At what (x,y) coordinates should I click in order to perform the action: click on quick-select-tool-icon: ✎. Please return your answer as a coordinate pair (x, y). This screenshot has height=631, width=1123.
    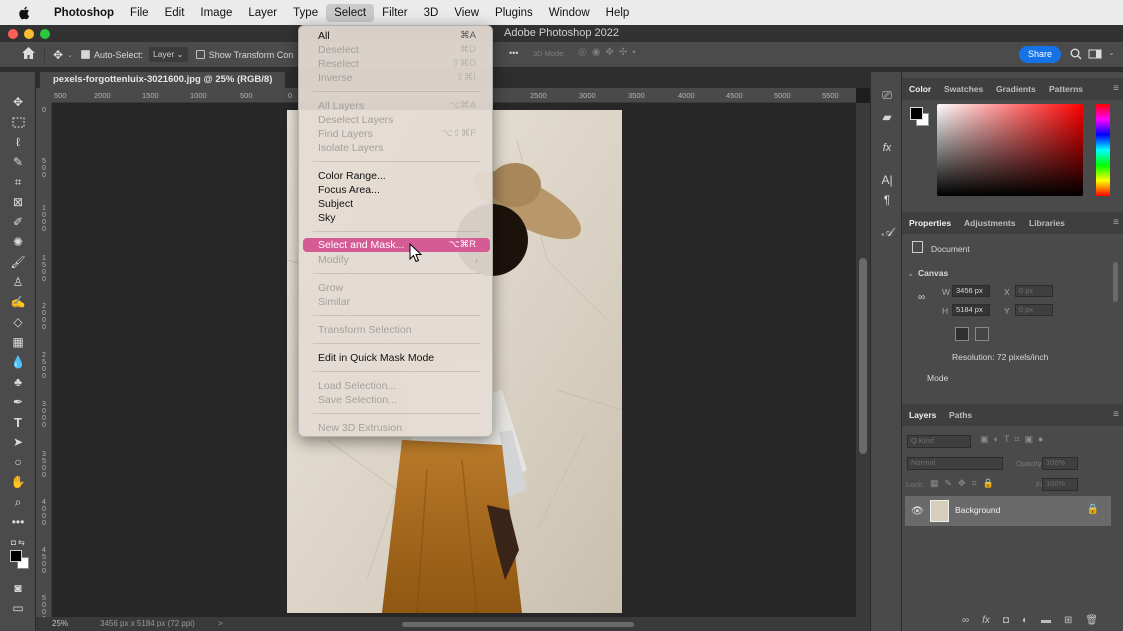
    Looking at the image, I should click on (18, 162).